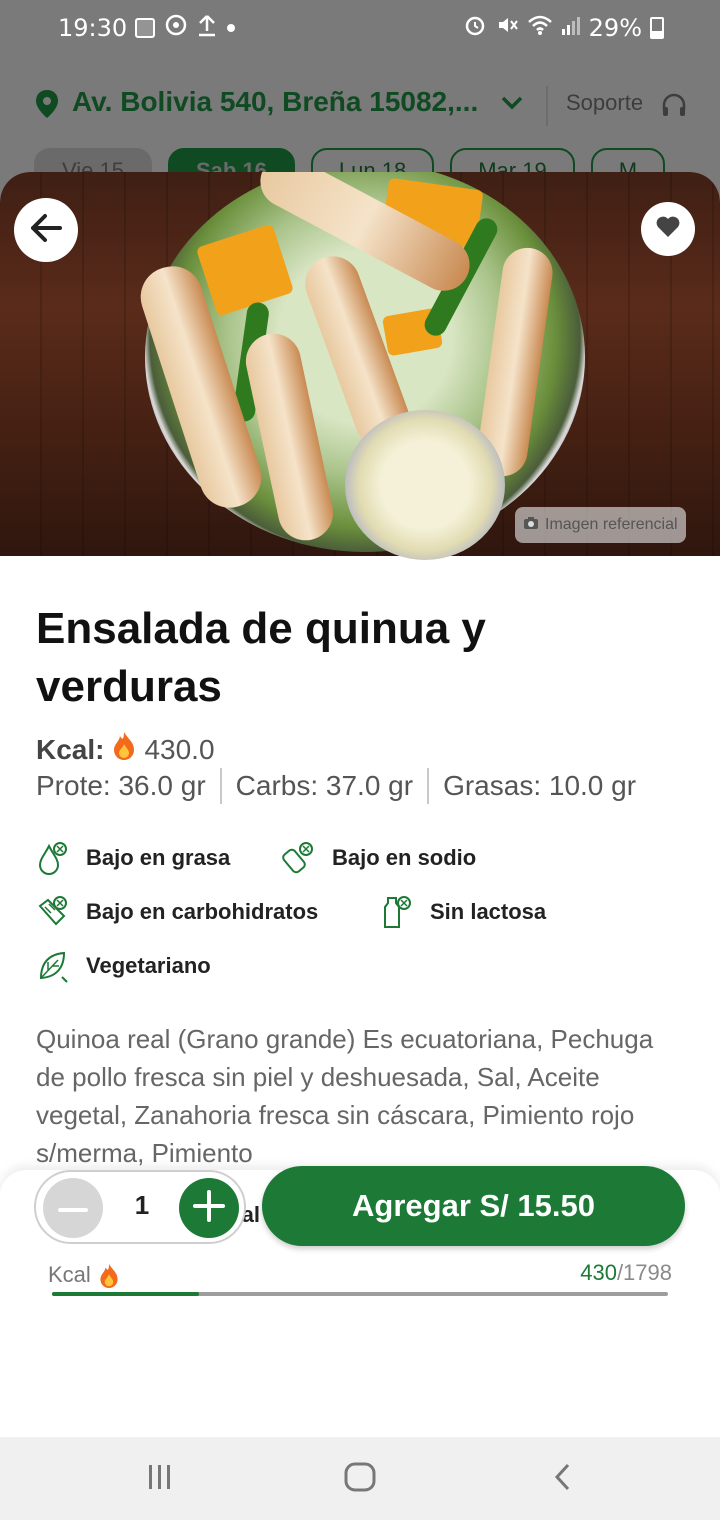  I want to click on minus-icon, so click(73, 1208).